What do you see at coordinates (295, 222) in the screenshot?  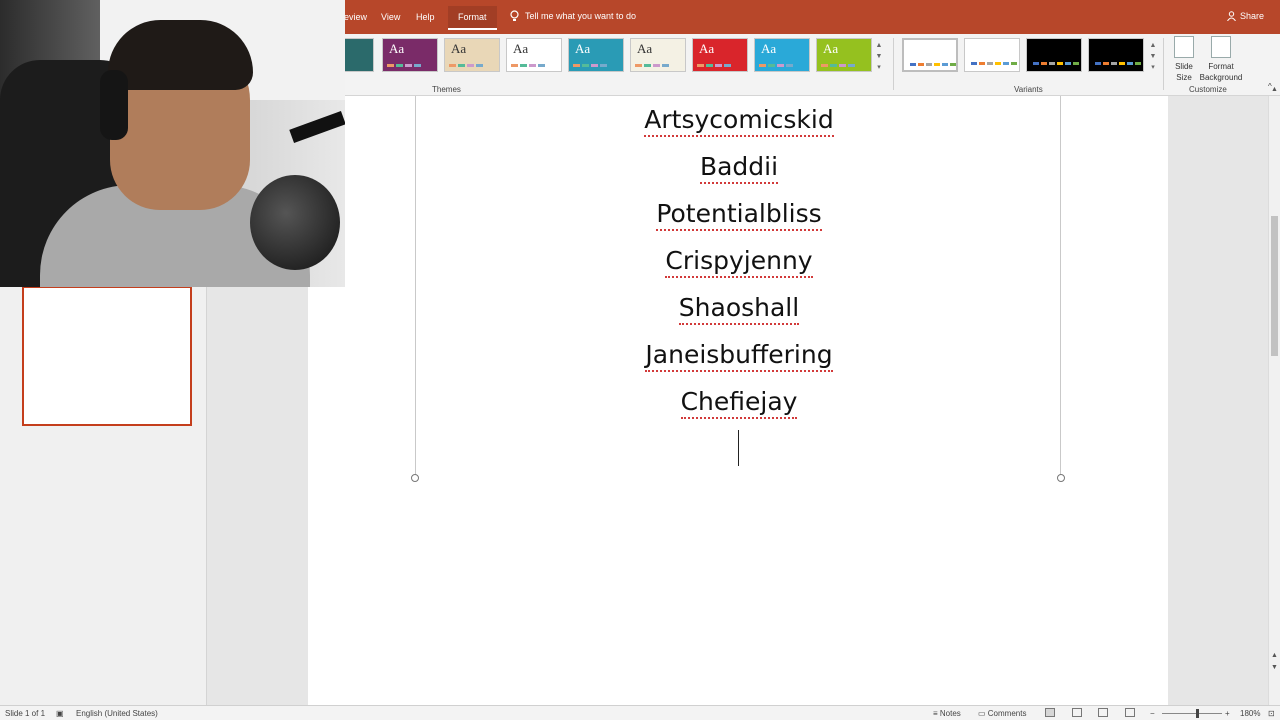 I see `webcam-microphone` at bounding box center [295, 222].